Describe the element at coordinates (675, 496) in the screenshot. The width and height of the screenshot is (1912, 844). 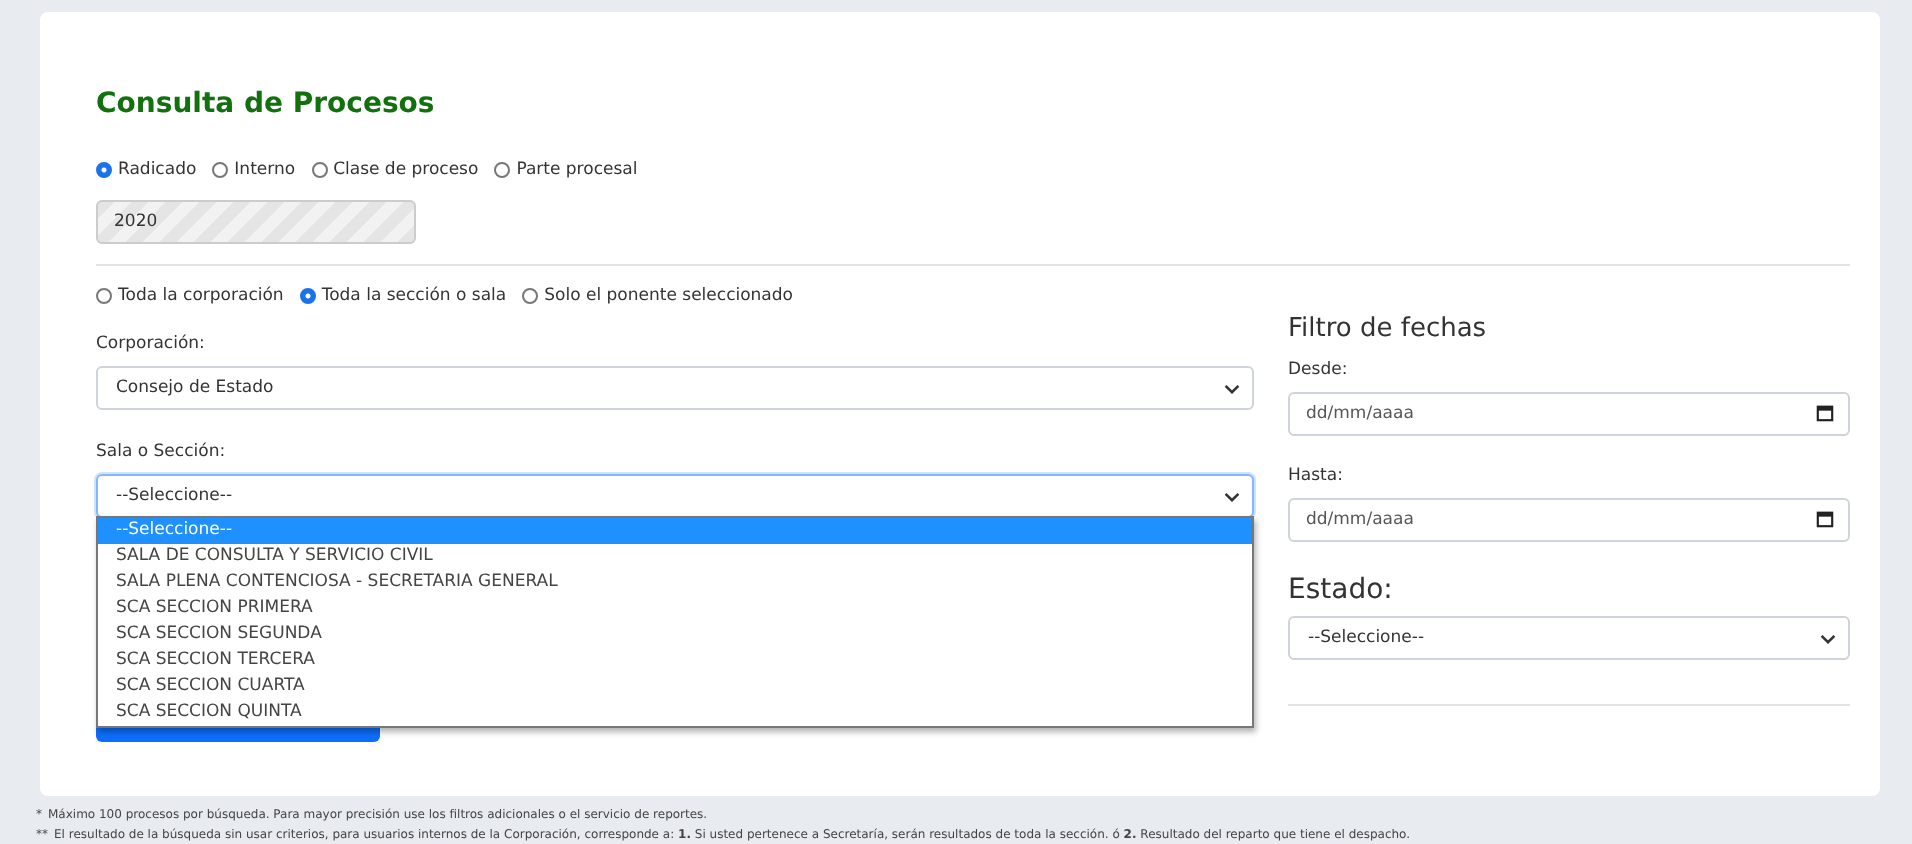
I see `section-select: --Seleccione--` at that location.